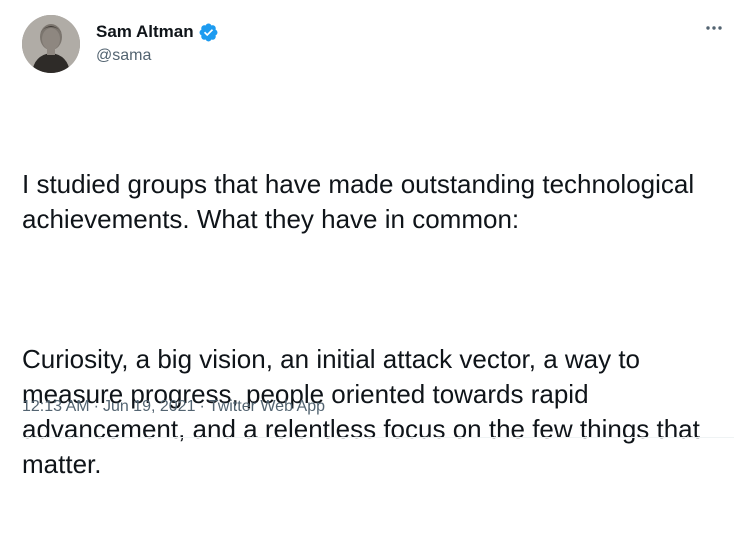  What do you see at coordinates (149, 407) in the screenshot?
I see `tweet-date: Jun 19, 2021` at bounding box center [149, 407].